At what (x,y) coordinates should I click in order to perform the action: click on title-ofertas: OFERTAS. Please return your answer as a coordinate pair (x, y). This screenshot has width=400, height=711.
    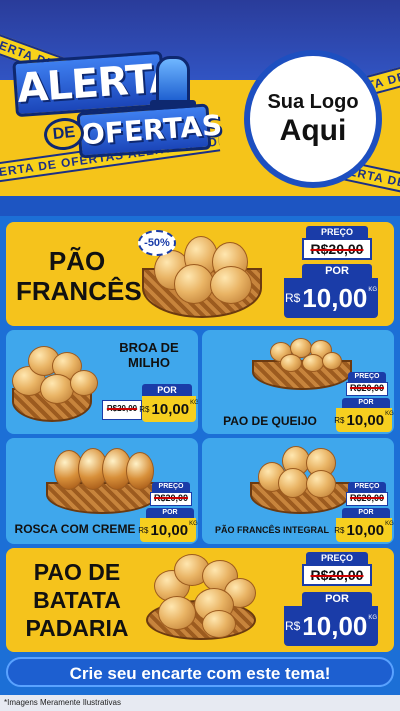
    Looking at the image, I should click on (149, 131).